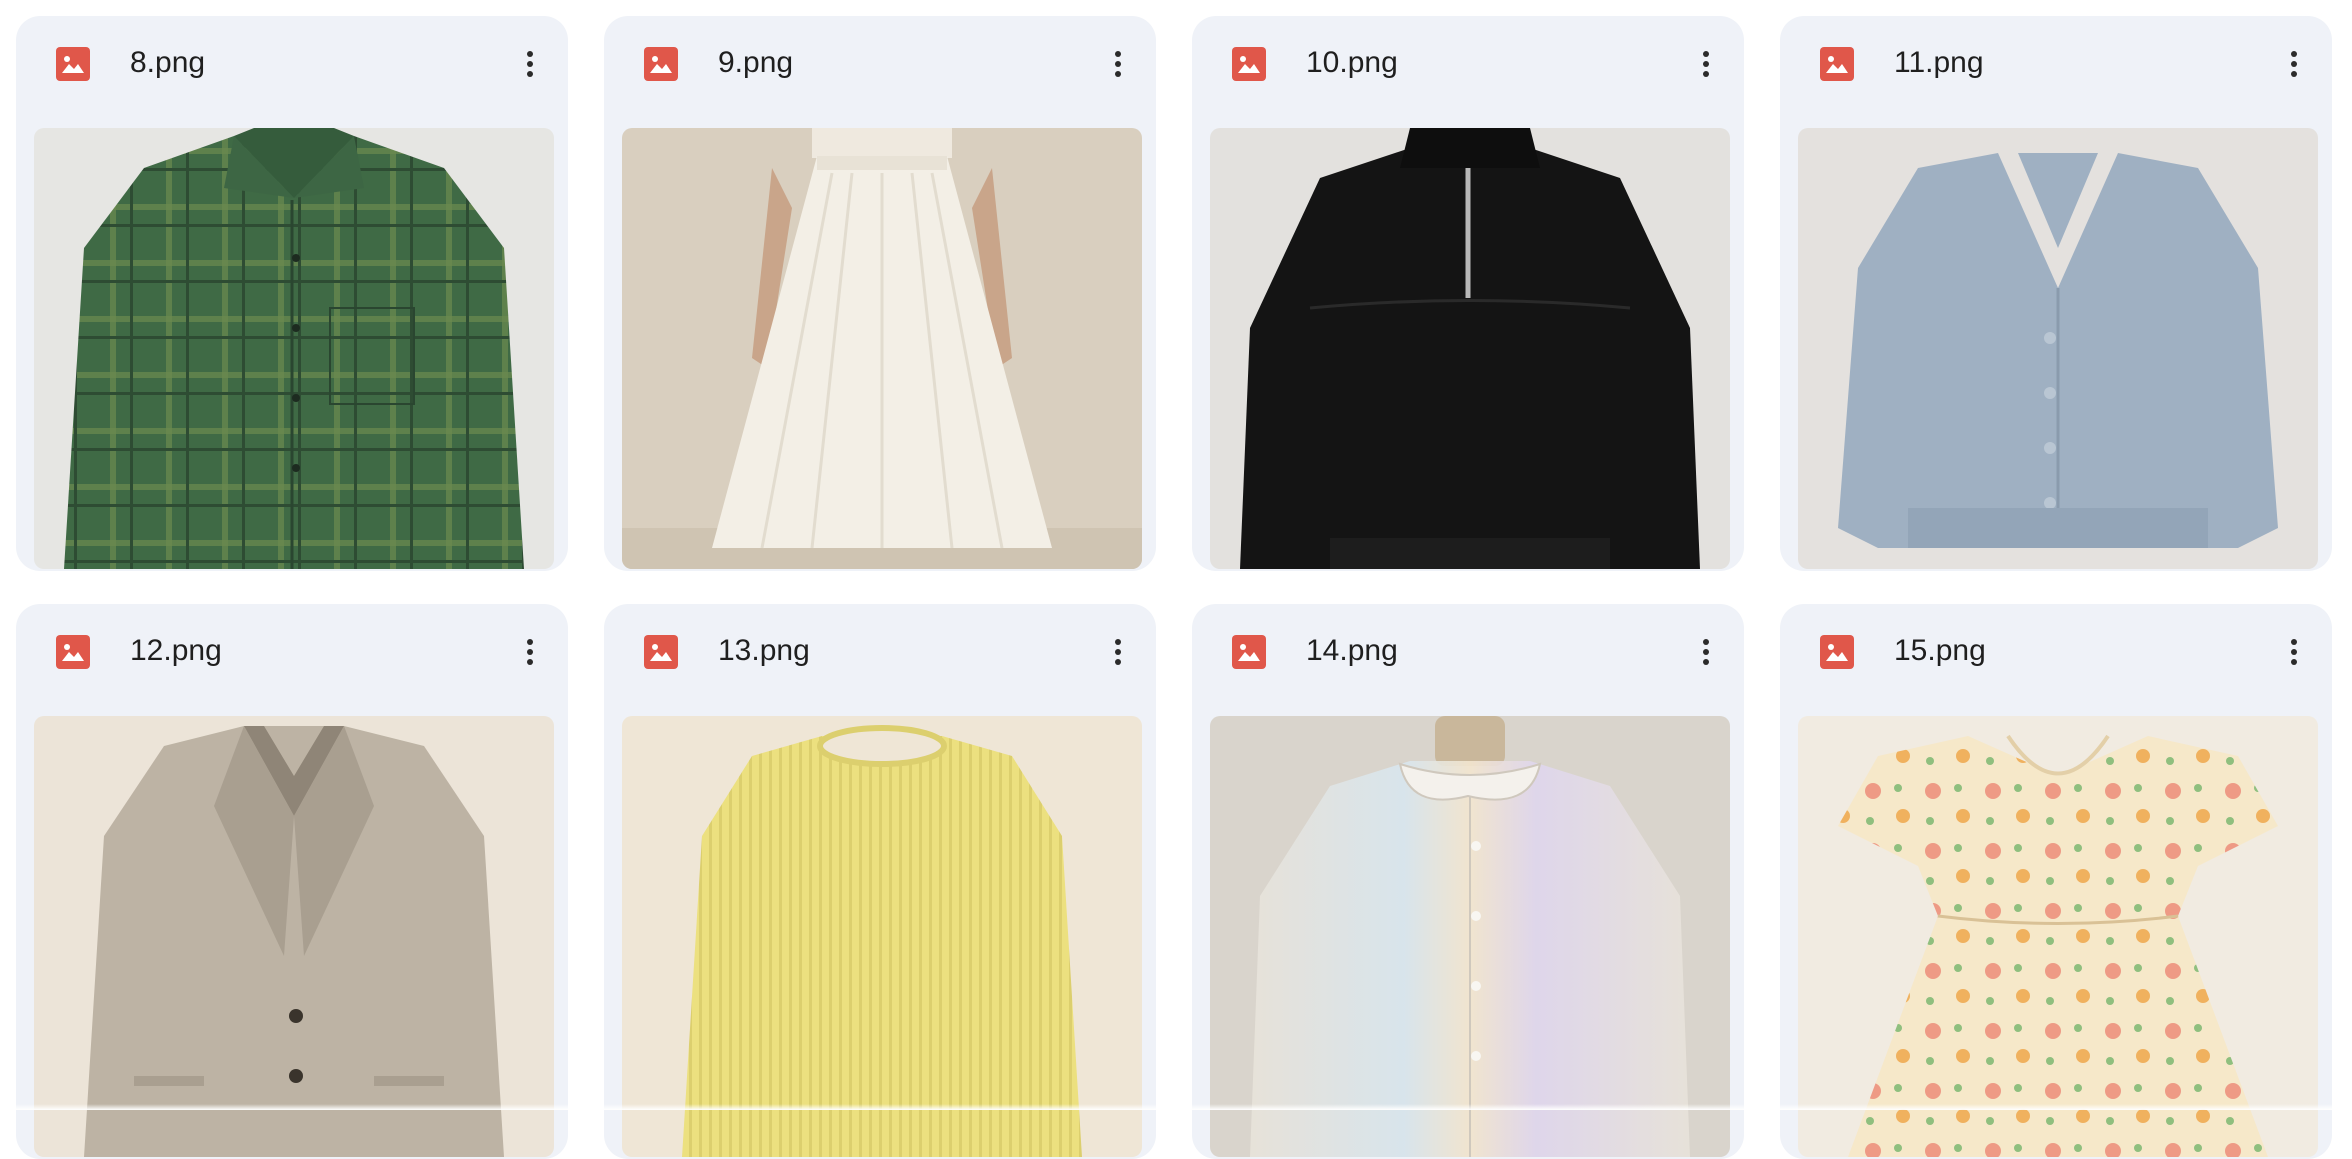  I want to click on file-card: 11.png, so click(2056, 293).